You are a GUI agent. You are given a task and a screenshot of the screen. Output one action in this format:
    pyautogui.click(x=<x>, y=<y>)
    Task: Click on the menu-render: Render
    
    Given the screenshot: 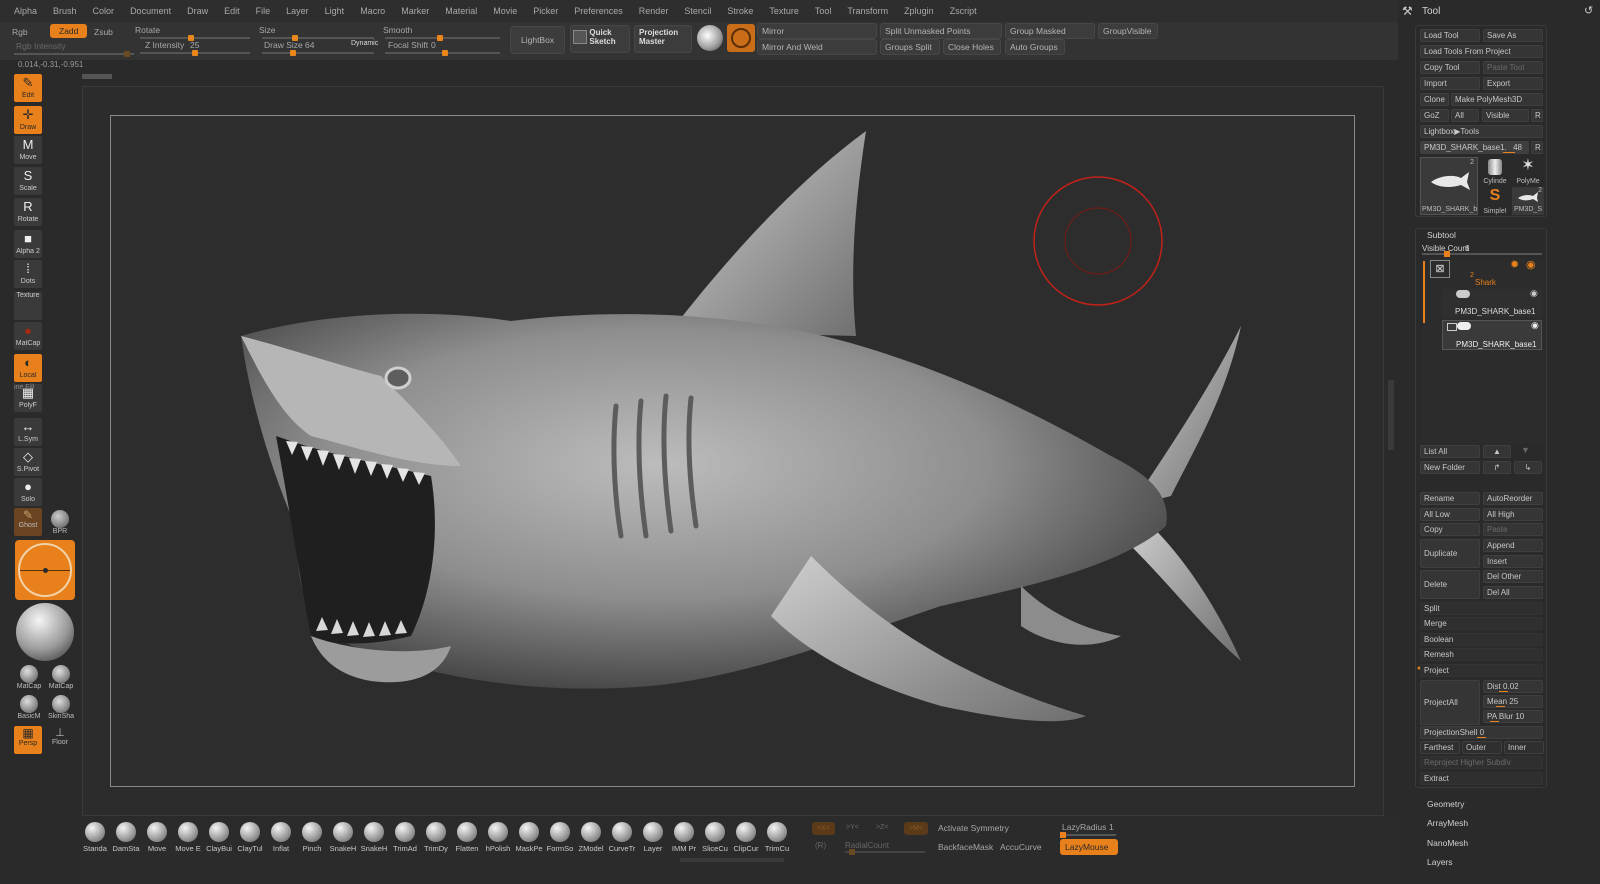 What is the action you would take?
    pyautogui.click(x=654, y=11)
    